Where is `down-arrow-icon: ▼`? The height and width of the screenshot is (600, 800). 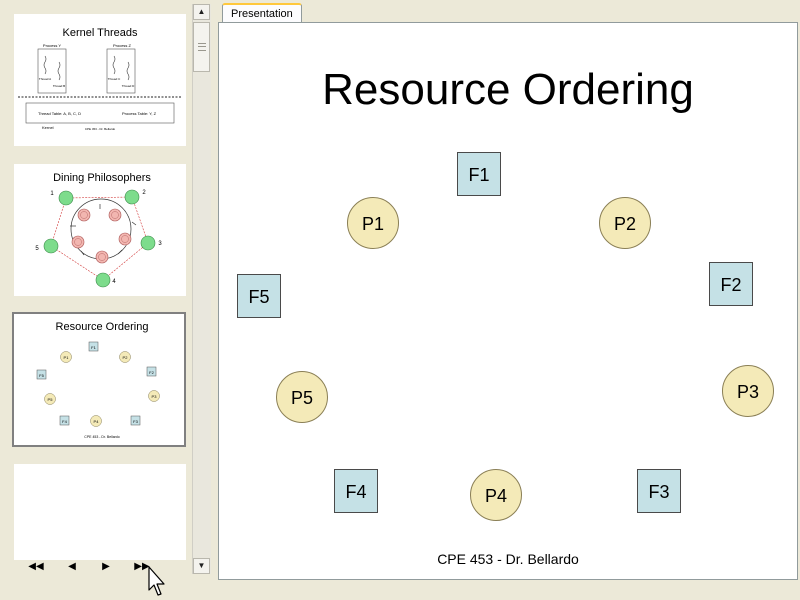
down-arrow-icon: ▼ is located at coordinates (201, 565).